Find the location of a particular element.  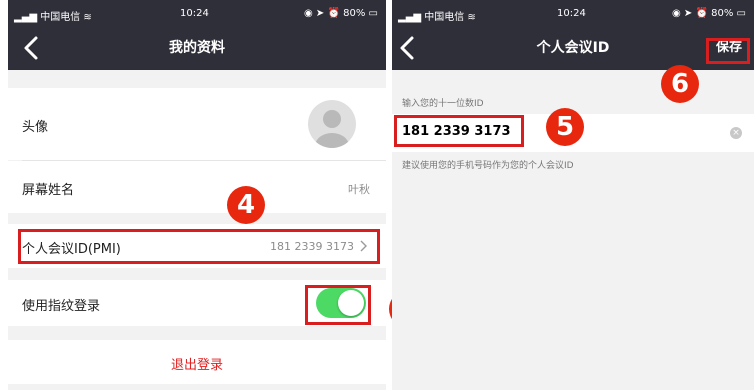

input-hint: 输入您的十一位数ID is located at coordinates (443, 104).